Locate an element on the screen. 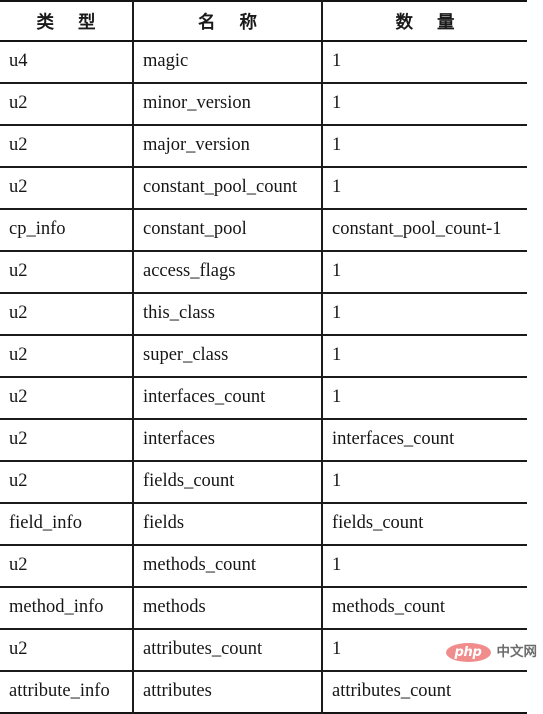 This screenshot has height=714, width=543. table-row: u2 major_version 1 is located at coordinates (263, 146).